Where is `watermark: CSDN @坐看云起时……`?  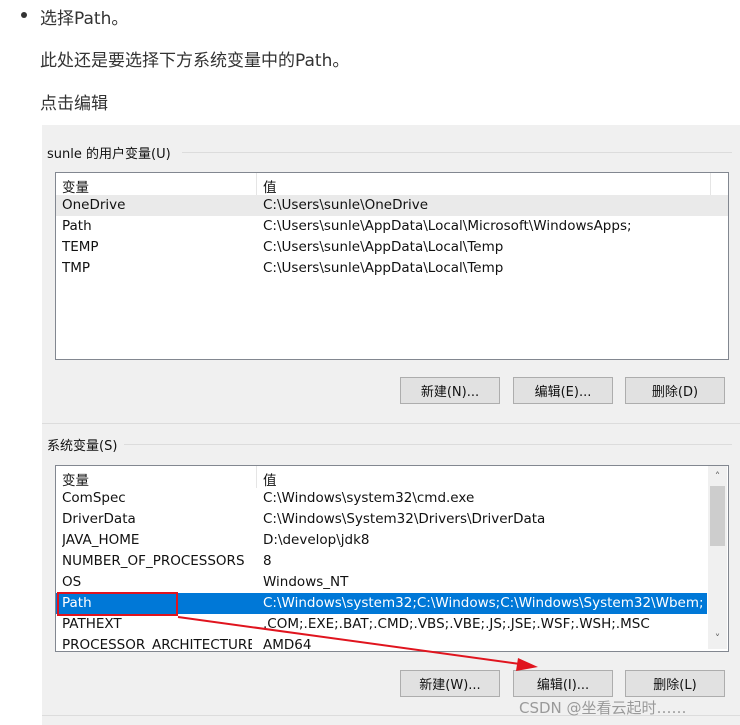 watermark: CSDN @坐看云起时…… is located at coordinates (603, 708).